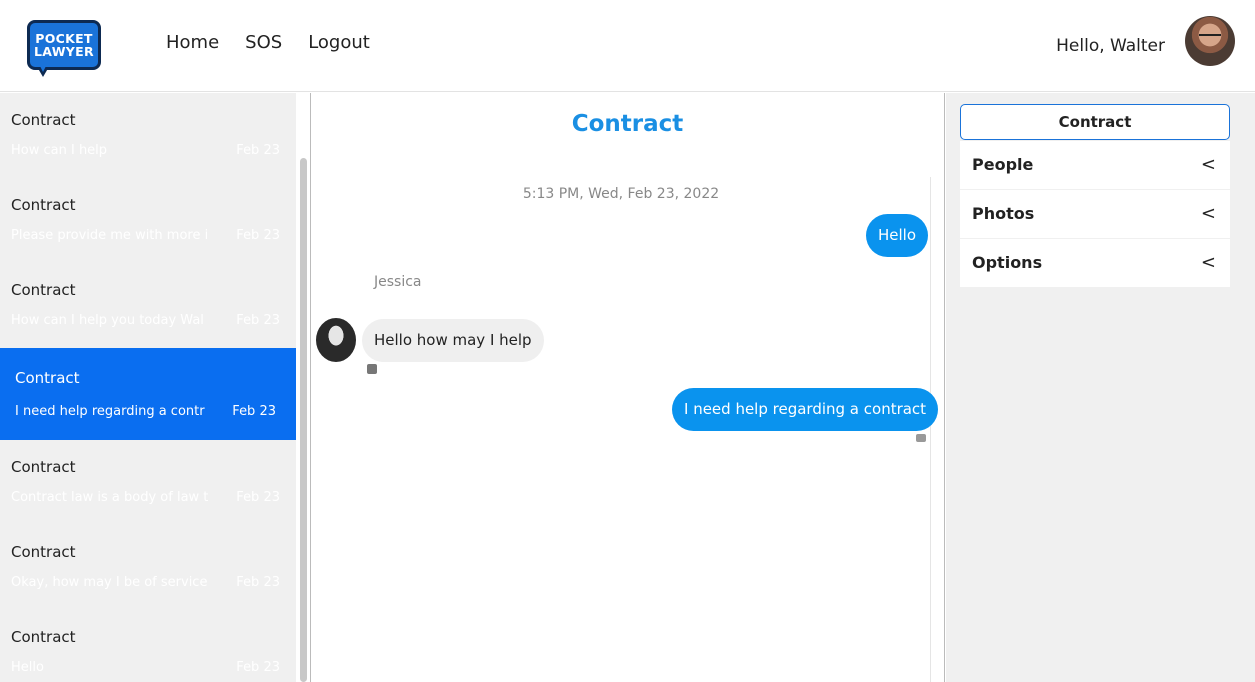  Describe the element at coordinates (1003, 164) in the screenshot. I see `panel-item-label: People` at that location.